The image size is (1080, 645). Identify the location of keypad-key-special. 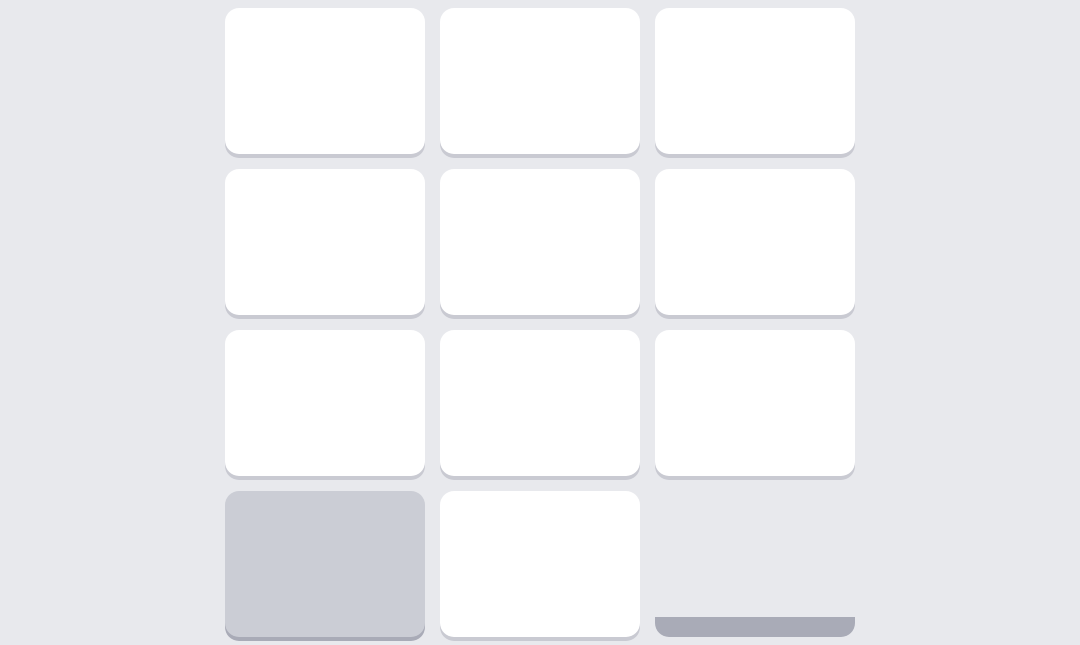
(325, 564).